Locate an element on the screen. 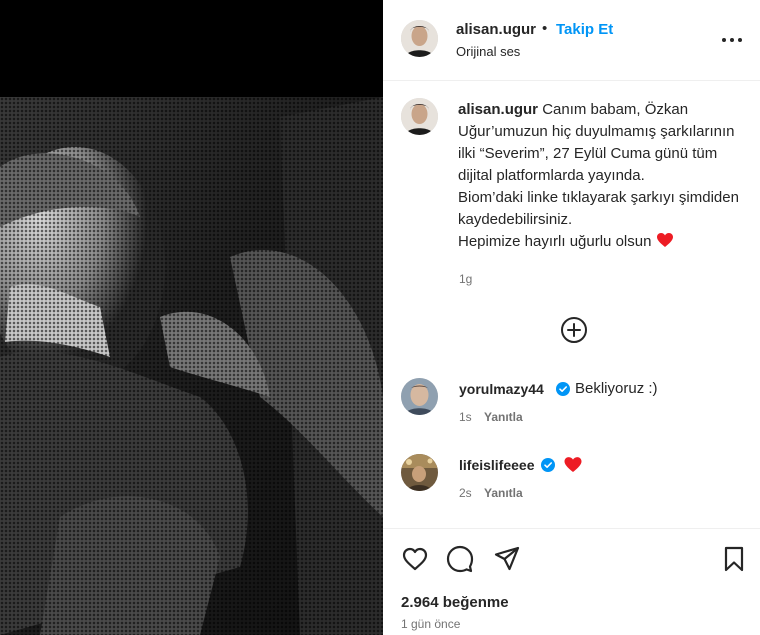  comment-time: 1s is located at coordinates (465, 417).